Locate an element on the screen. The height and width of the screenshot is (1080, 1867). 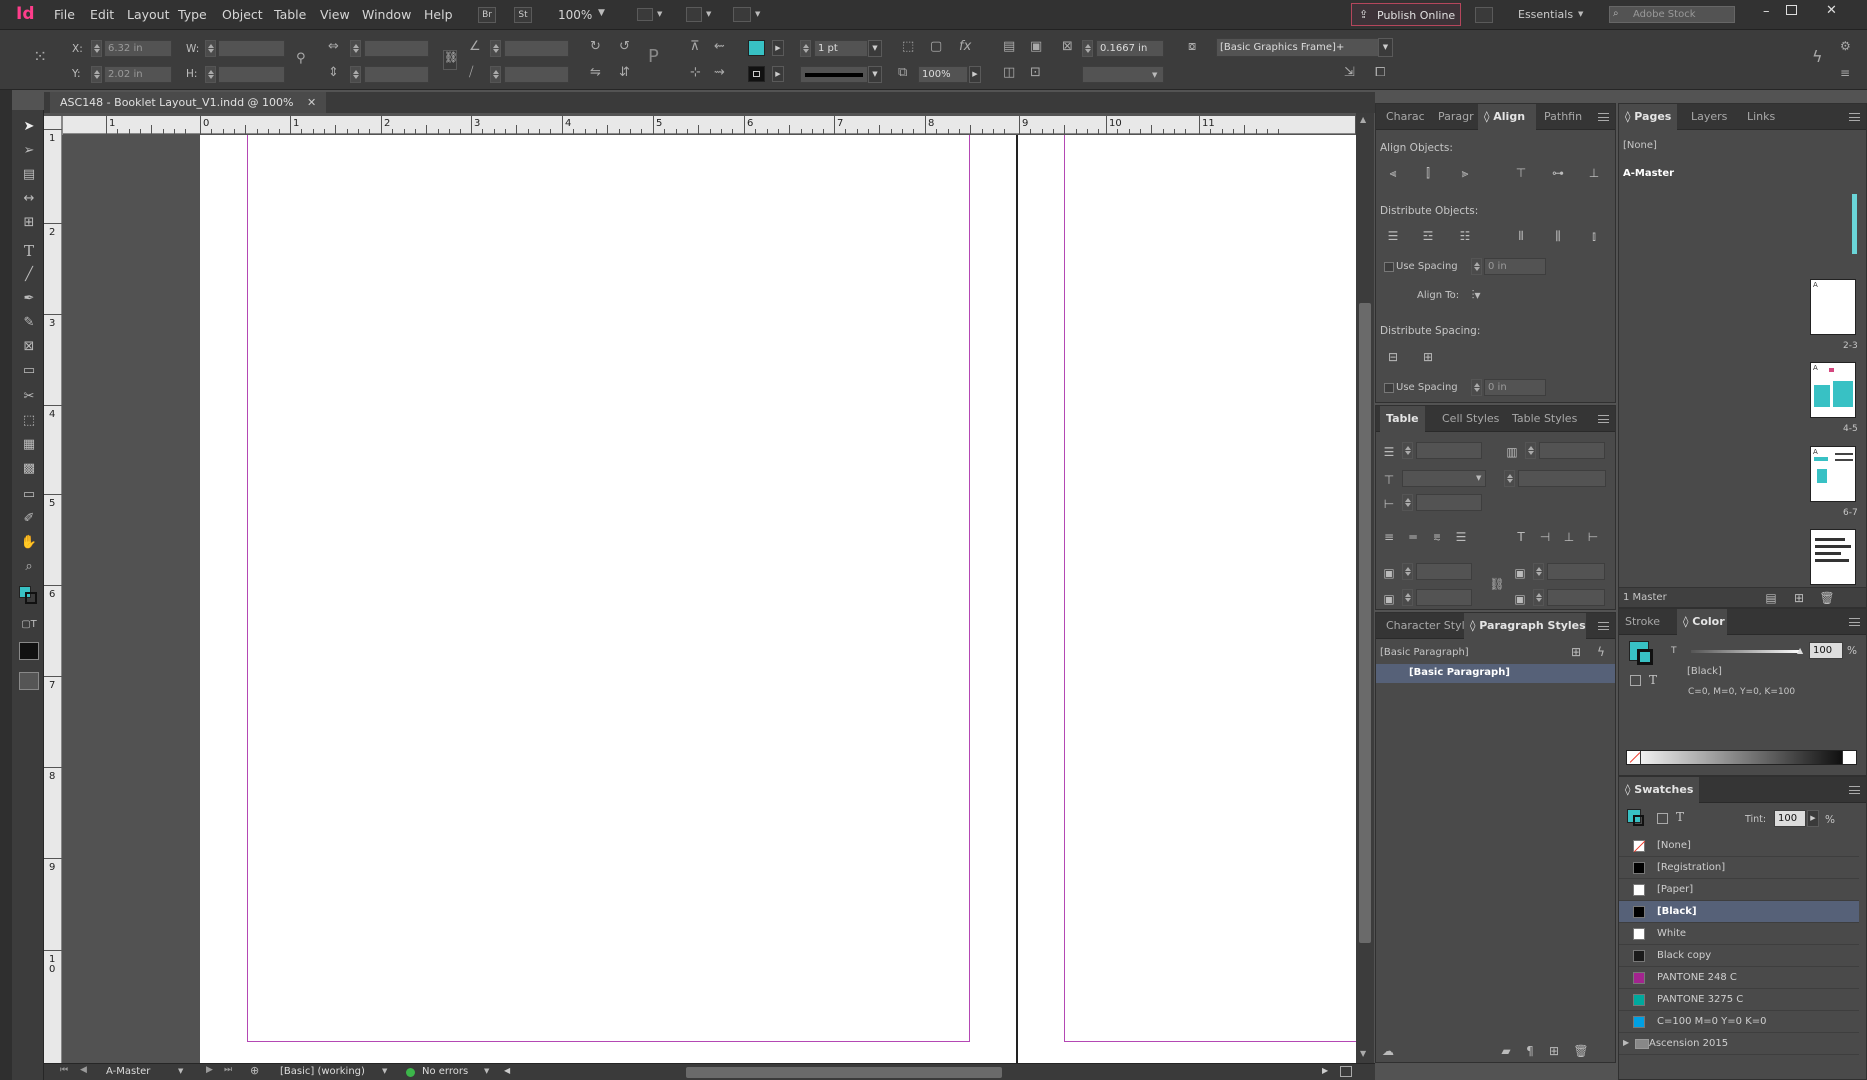
align-v-center-icon: ⊶ is located at coordinates (1558, 173).